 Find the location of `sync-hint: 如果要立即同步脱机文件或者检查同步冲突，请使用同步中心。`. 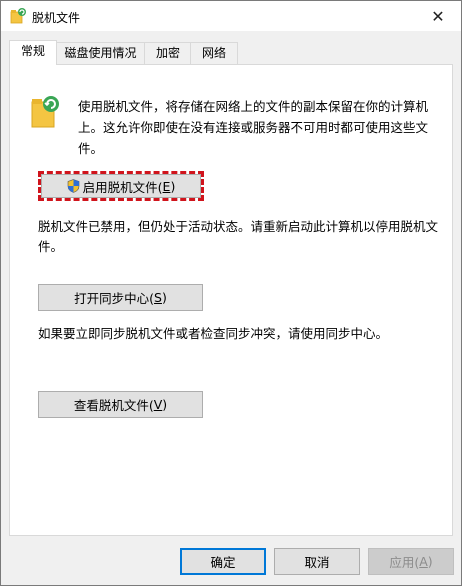

sync-hint: 如果要立即同步脱机文件或者检查同步冲突，请使用同步中心。 is located at coordinates (213, 333).